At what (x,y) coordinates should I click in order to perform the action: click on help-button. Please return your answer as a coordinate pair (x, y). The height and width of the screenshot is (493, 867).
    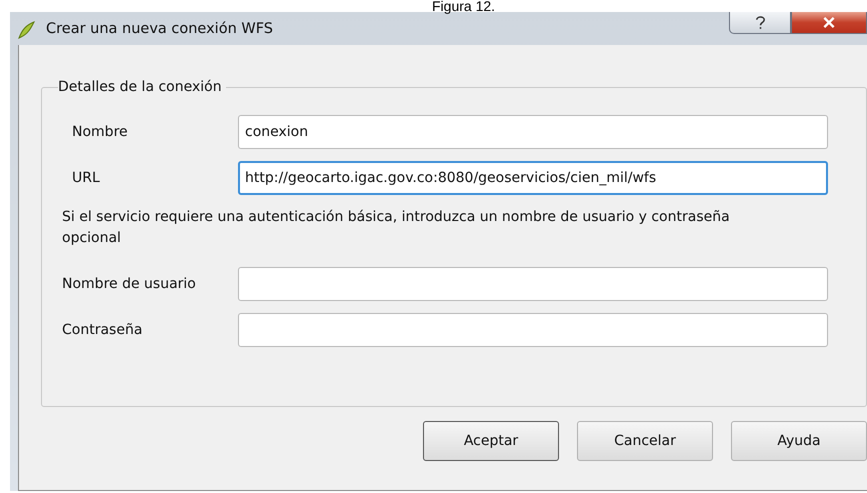
    Looking at the image, I should click on (760, 23).